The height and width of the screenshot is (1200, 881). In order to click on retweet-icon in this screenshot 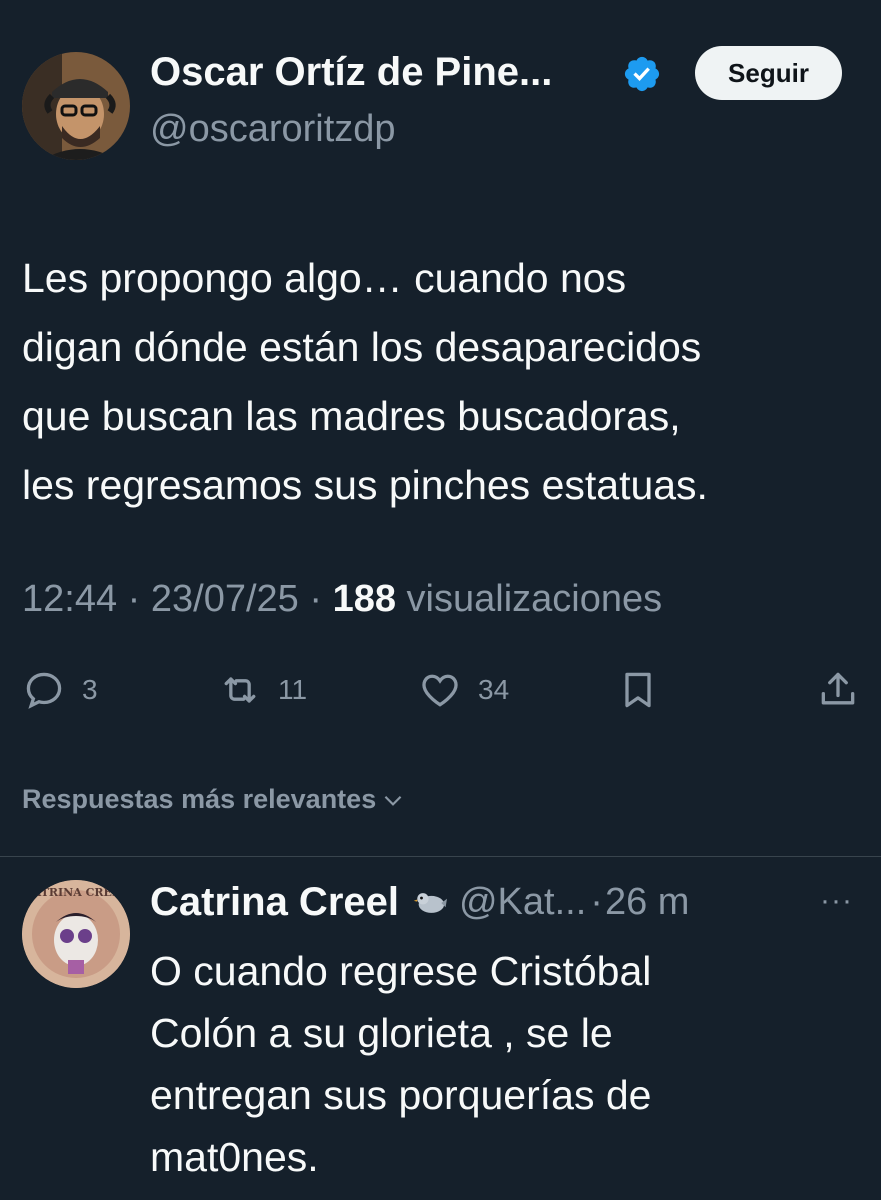, I will do `click(240, 690)`.